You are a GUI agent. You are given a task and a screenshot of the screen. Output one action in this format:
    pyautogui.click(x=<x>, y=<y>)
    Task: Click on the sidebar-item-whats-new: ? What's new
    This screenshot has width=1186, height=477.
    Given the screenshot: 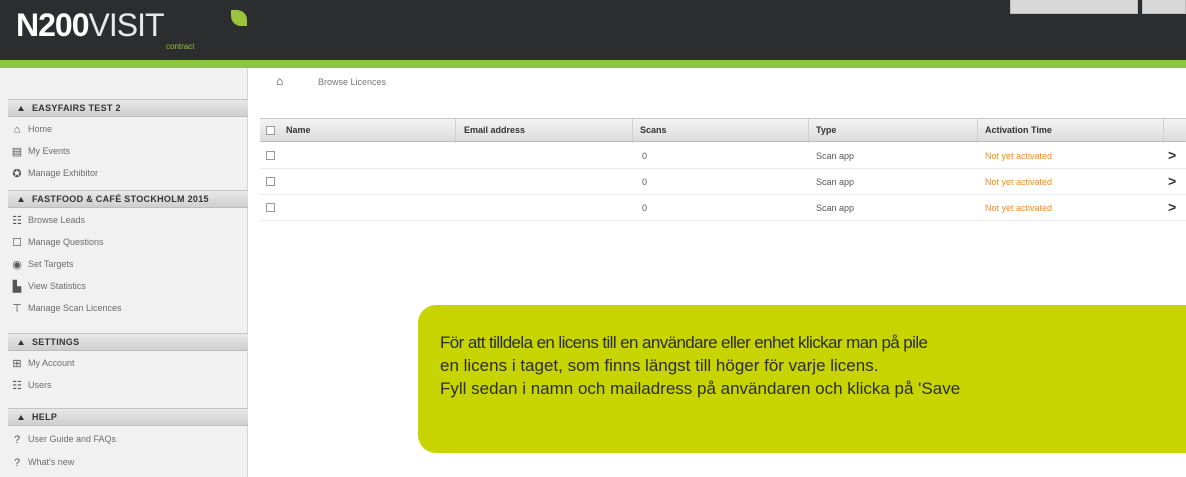 What is the action you would take?
    pyautogui.click(x=128, y=463)
    